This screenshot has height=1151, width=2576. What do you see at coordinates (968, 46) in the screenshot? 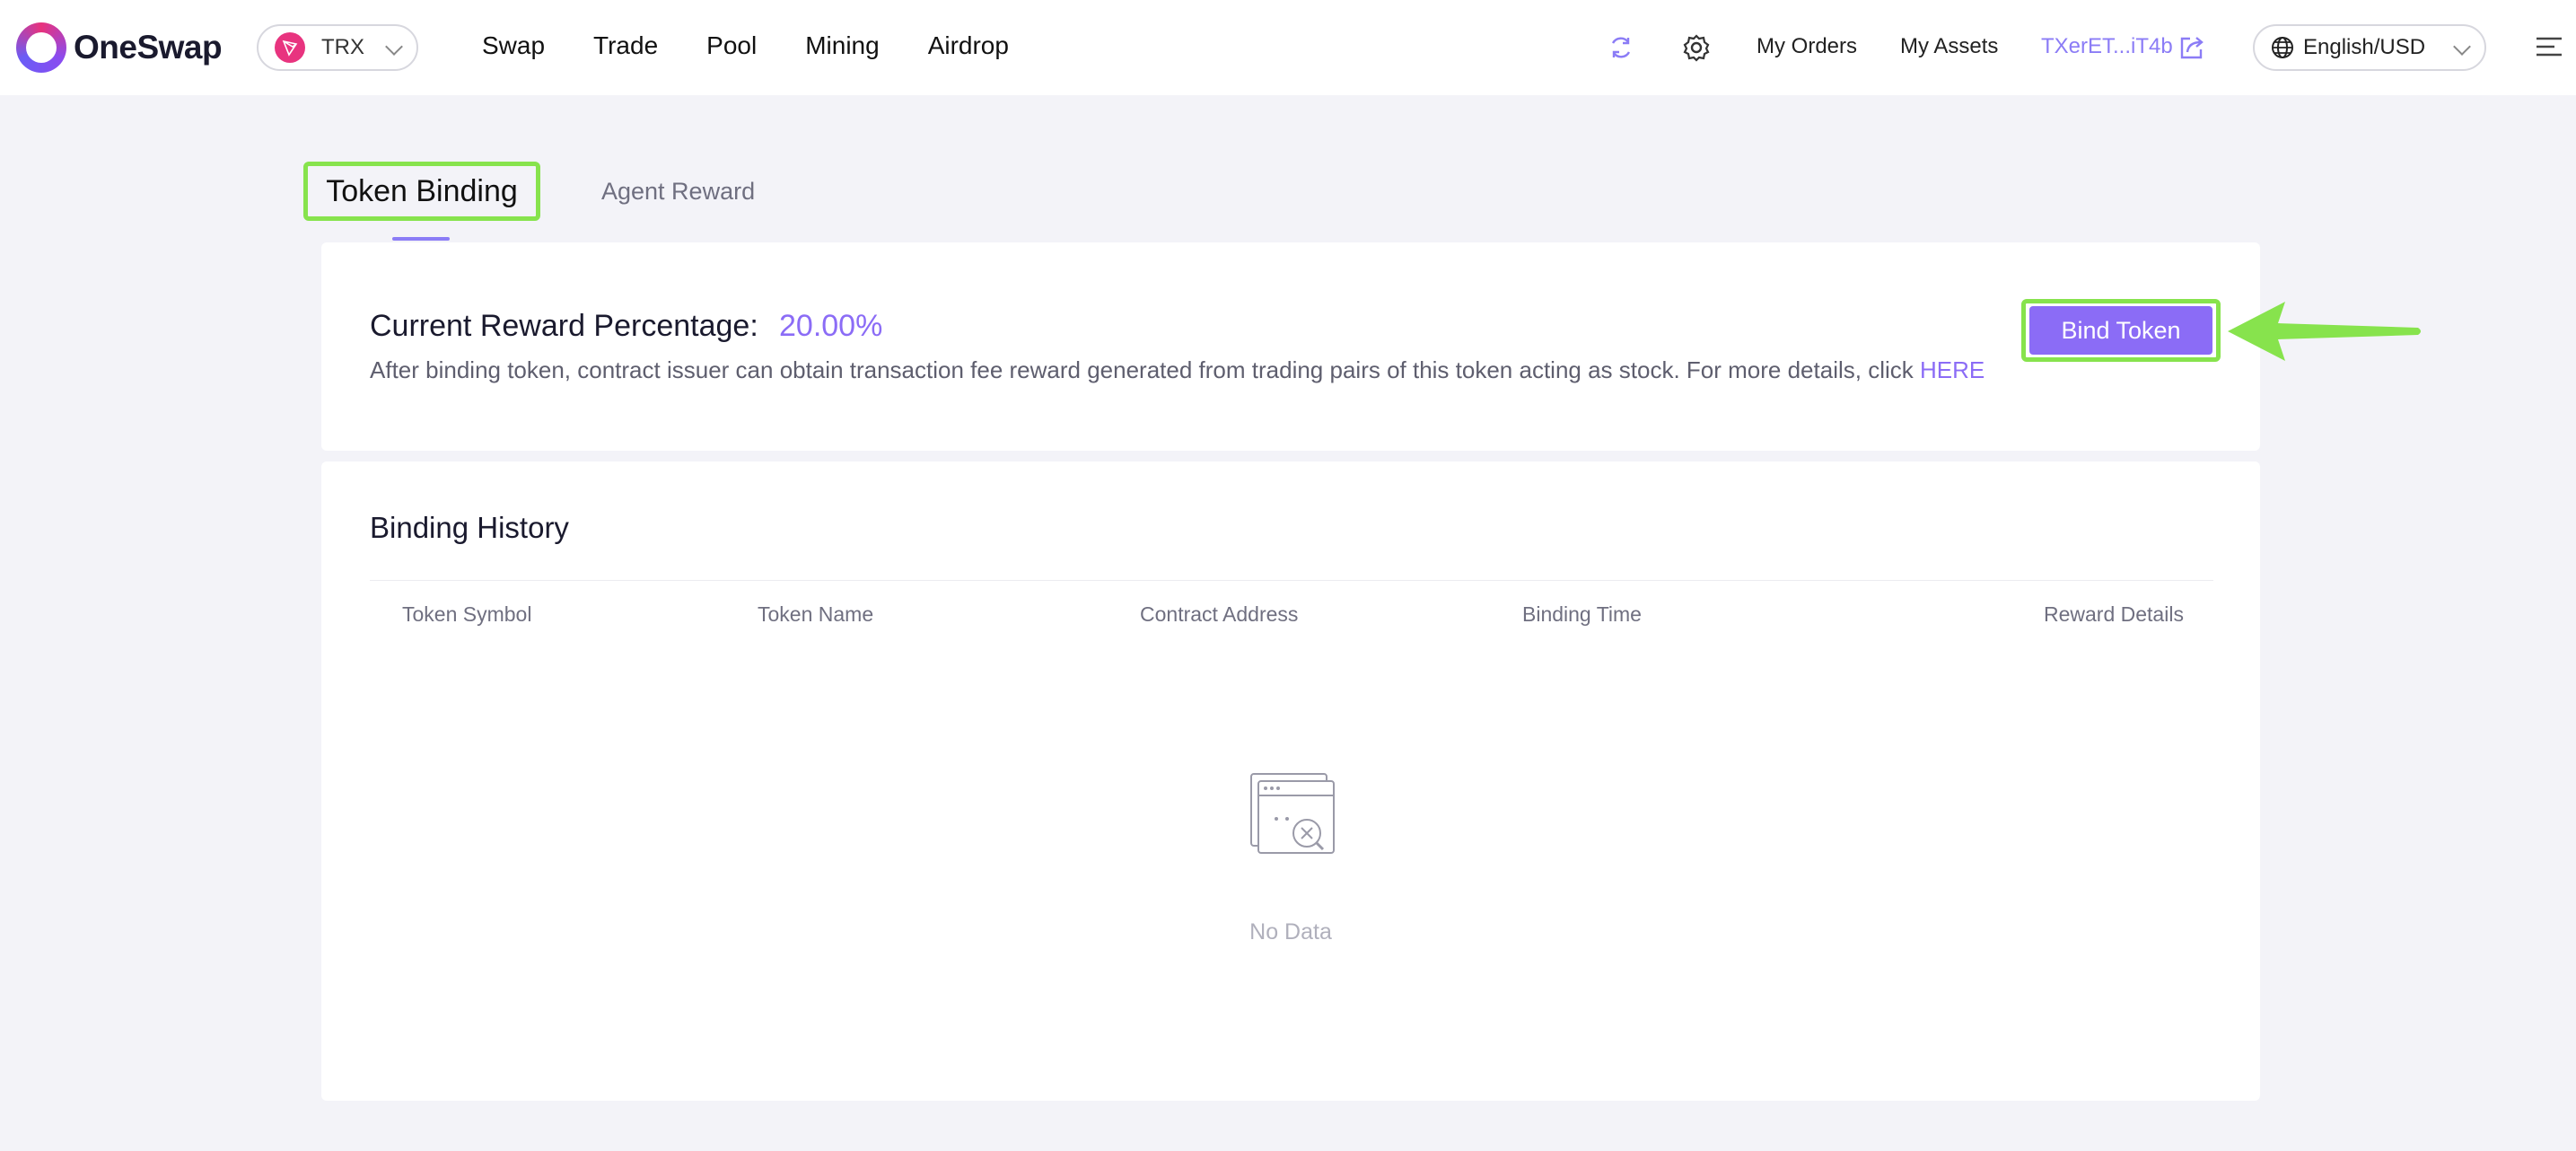
I see `nav-airdrop: Airdrop` at bounding box center [968, 46].